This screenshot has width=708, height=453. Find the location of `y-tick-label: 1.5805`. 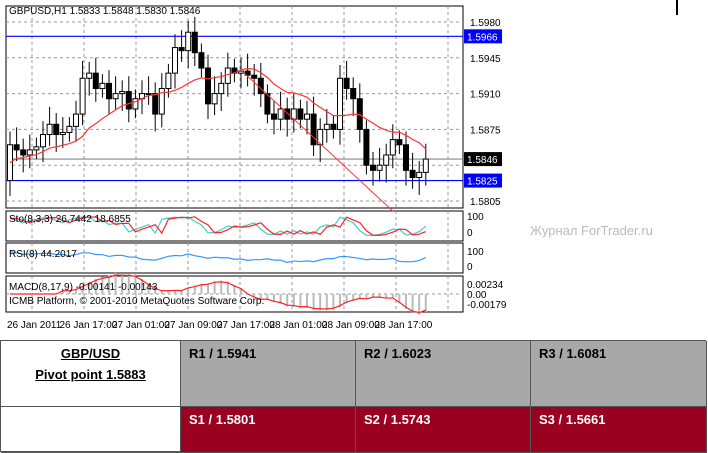

y-tick-label: 1.5805 is located at coordinates (485, 202).